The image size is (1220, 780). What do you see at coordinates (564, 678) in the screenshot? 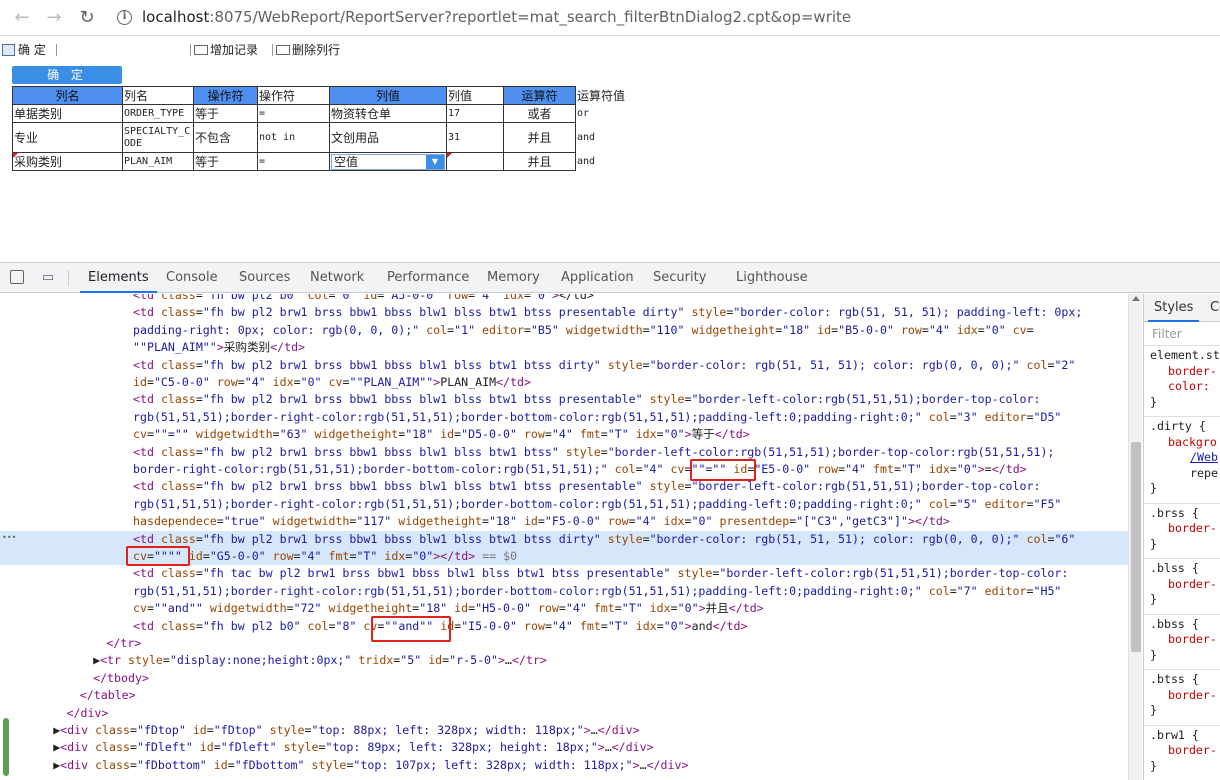
I see `dom-tree-line: </tbody>` at bounding box center [564, 678].